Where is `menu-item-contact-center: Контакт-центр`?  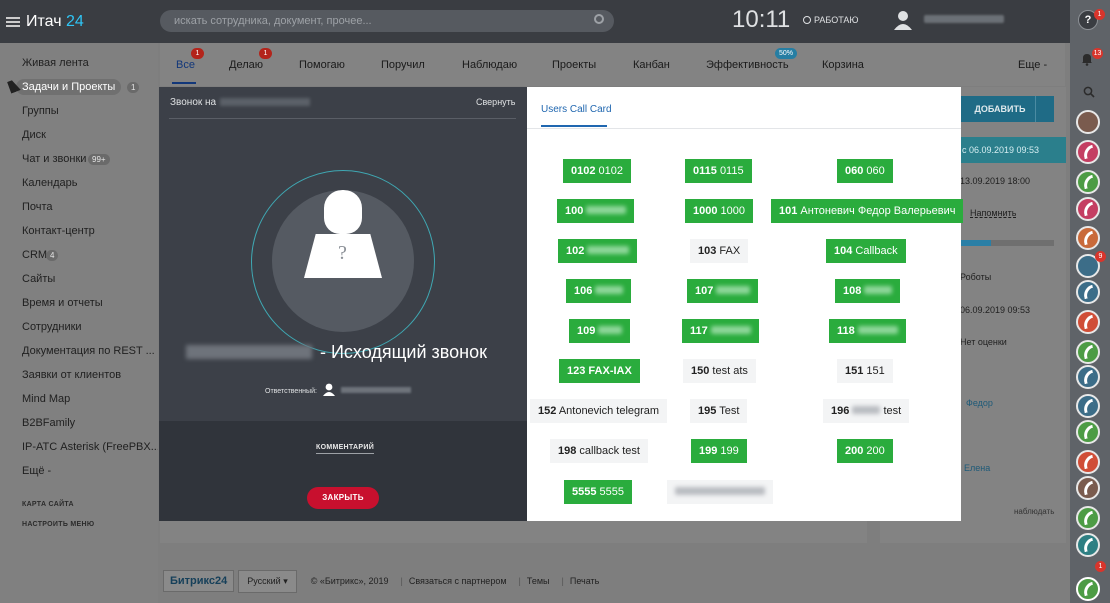 menu-item-contact-center: Контакт-центр is located at coordinates (58, 231).